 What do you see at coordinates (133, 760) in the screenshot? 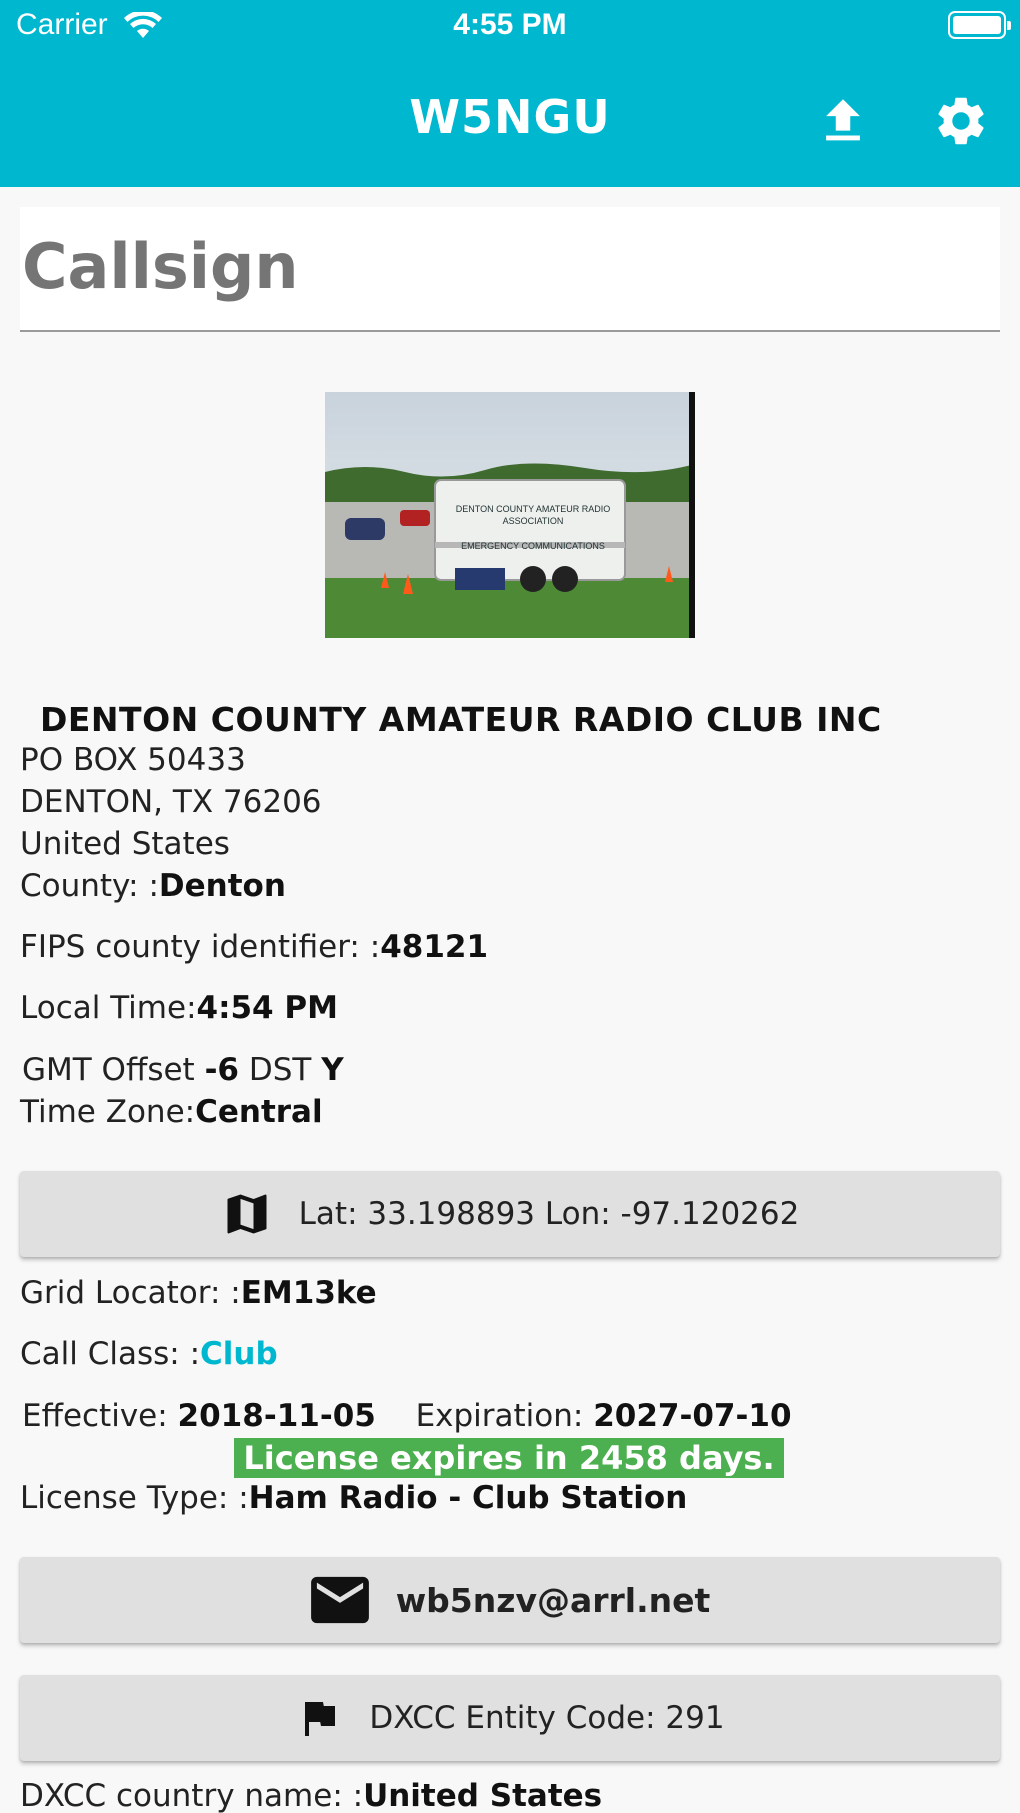
I see `address-line-1: PO BOX 50433` at bounding box center [133, 760].